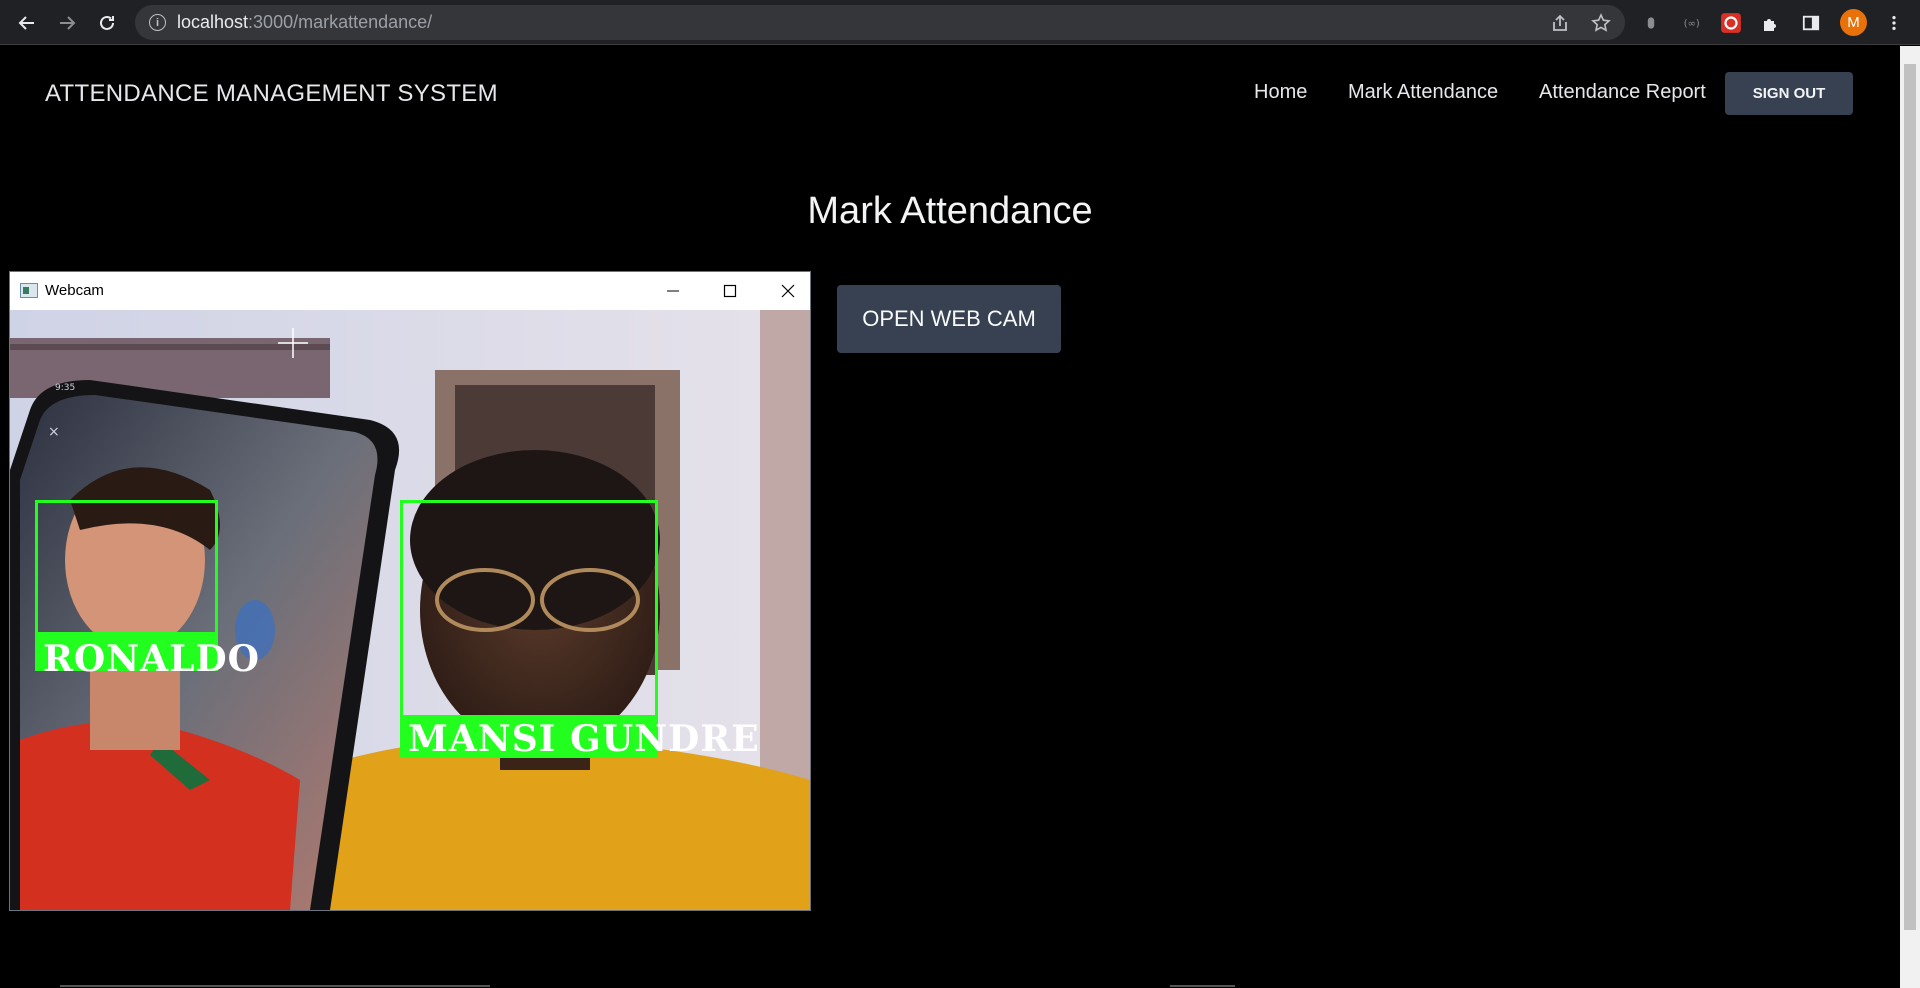 This screenshot has height=988, width=1920. Describe the element at coordinates (673, 291) in the screenshot. I see `minimize-icon` at that location.